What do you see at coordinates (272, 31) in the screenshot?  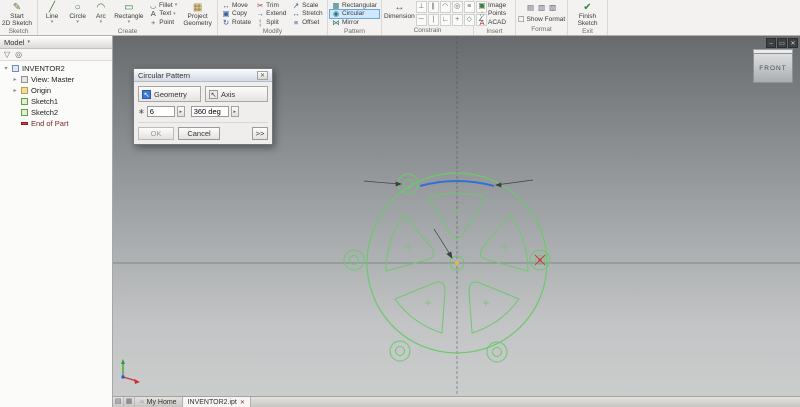 I see `group-label-modify: Modify` at bounding box center [272, 31].